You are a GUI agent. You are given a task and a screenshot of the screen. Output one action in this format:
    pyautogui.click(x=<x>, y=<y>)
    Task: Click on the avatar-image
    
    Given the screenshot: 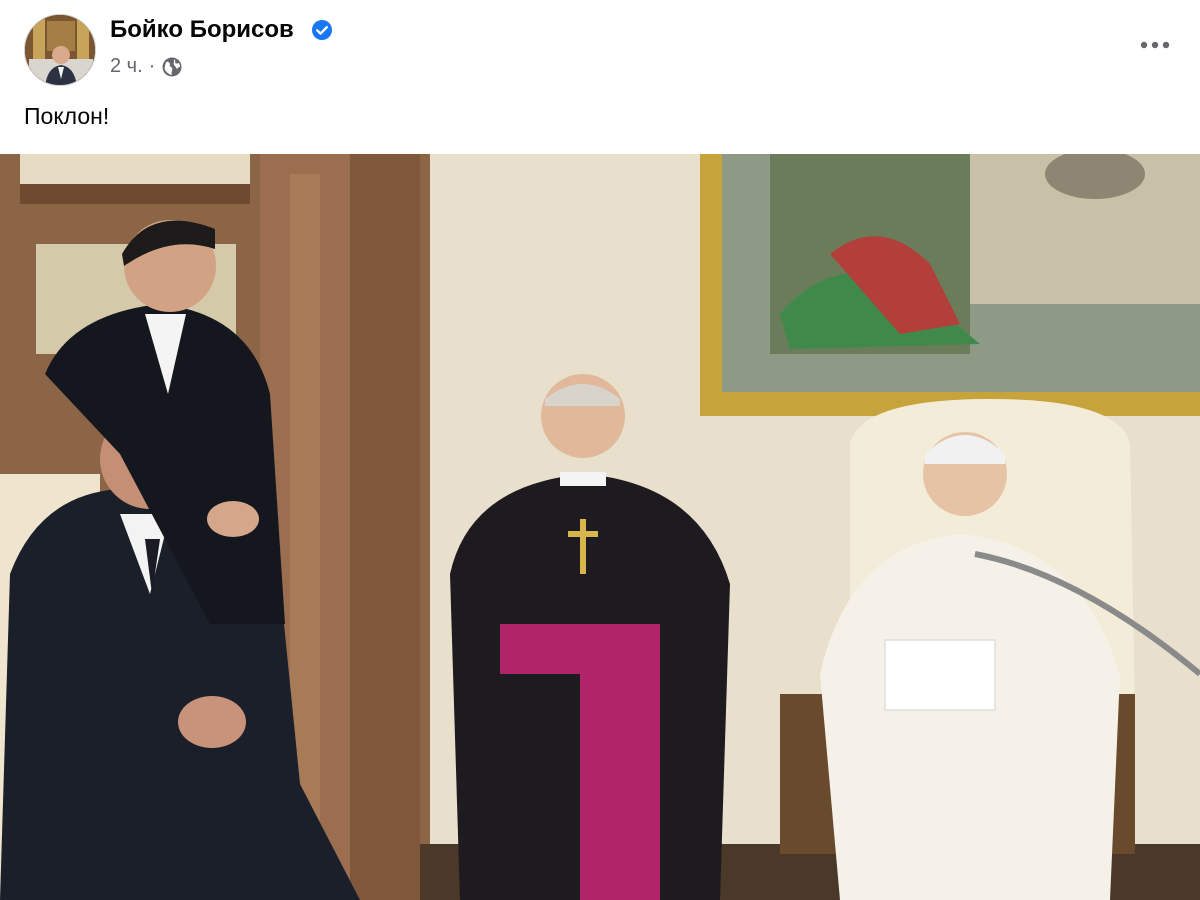 What is the action you would take?
    pyautogui.click(x=60, y=50)
    